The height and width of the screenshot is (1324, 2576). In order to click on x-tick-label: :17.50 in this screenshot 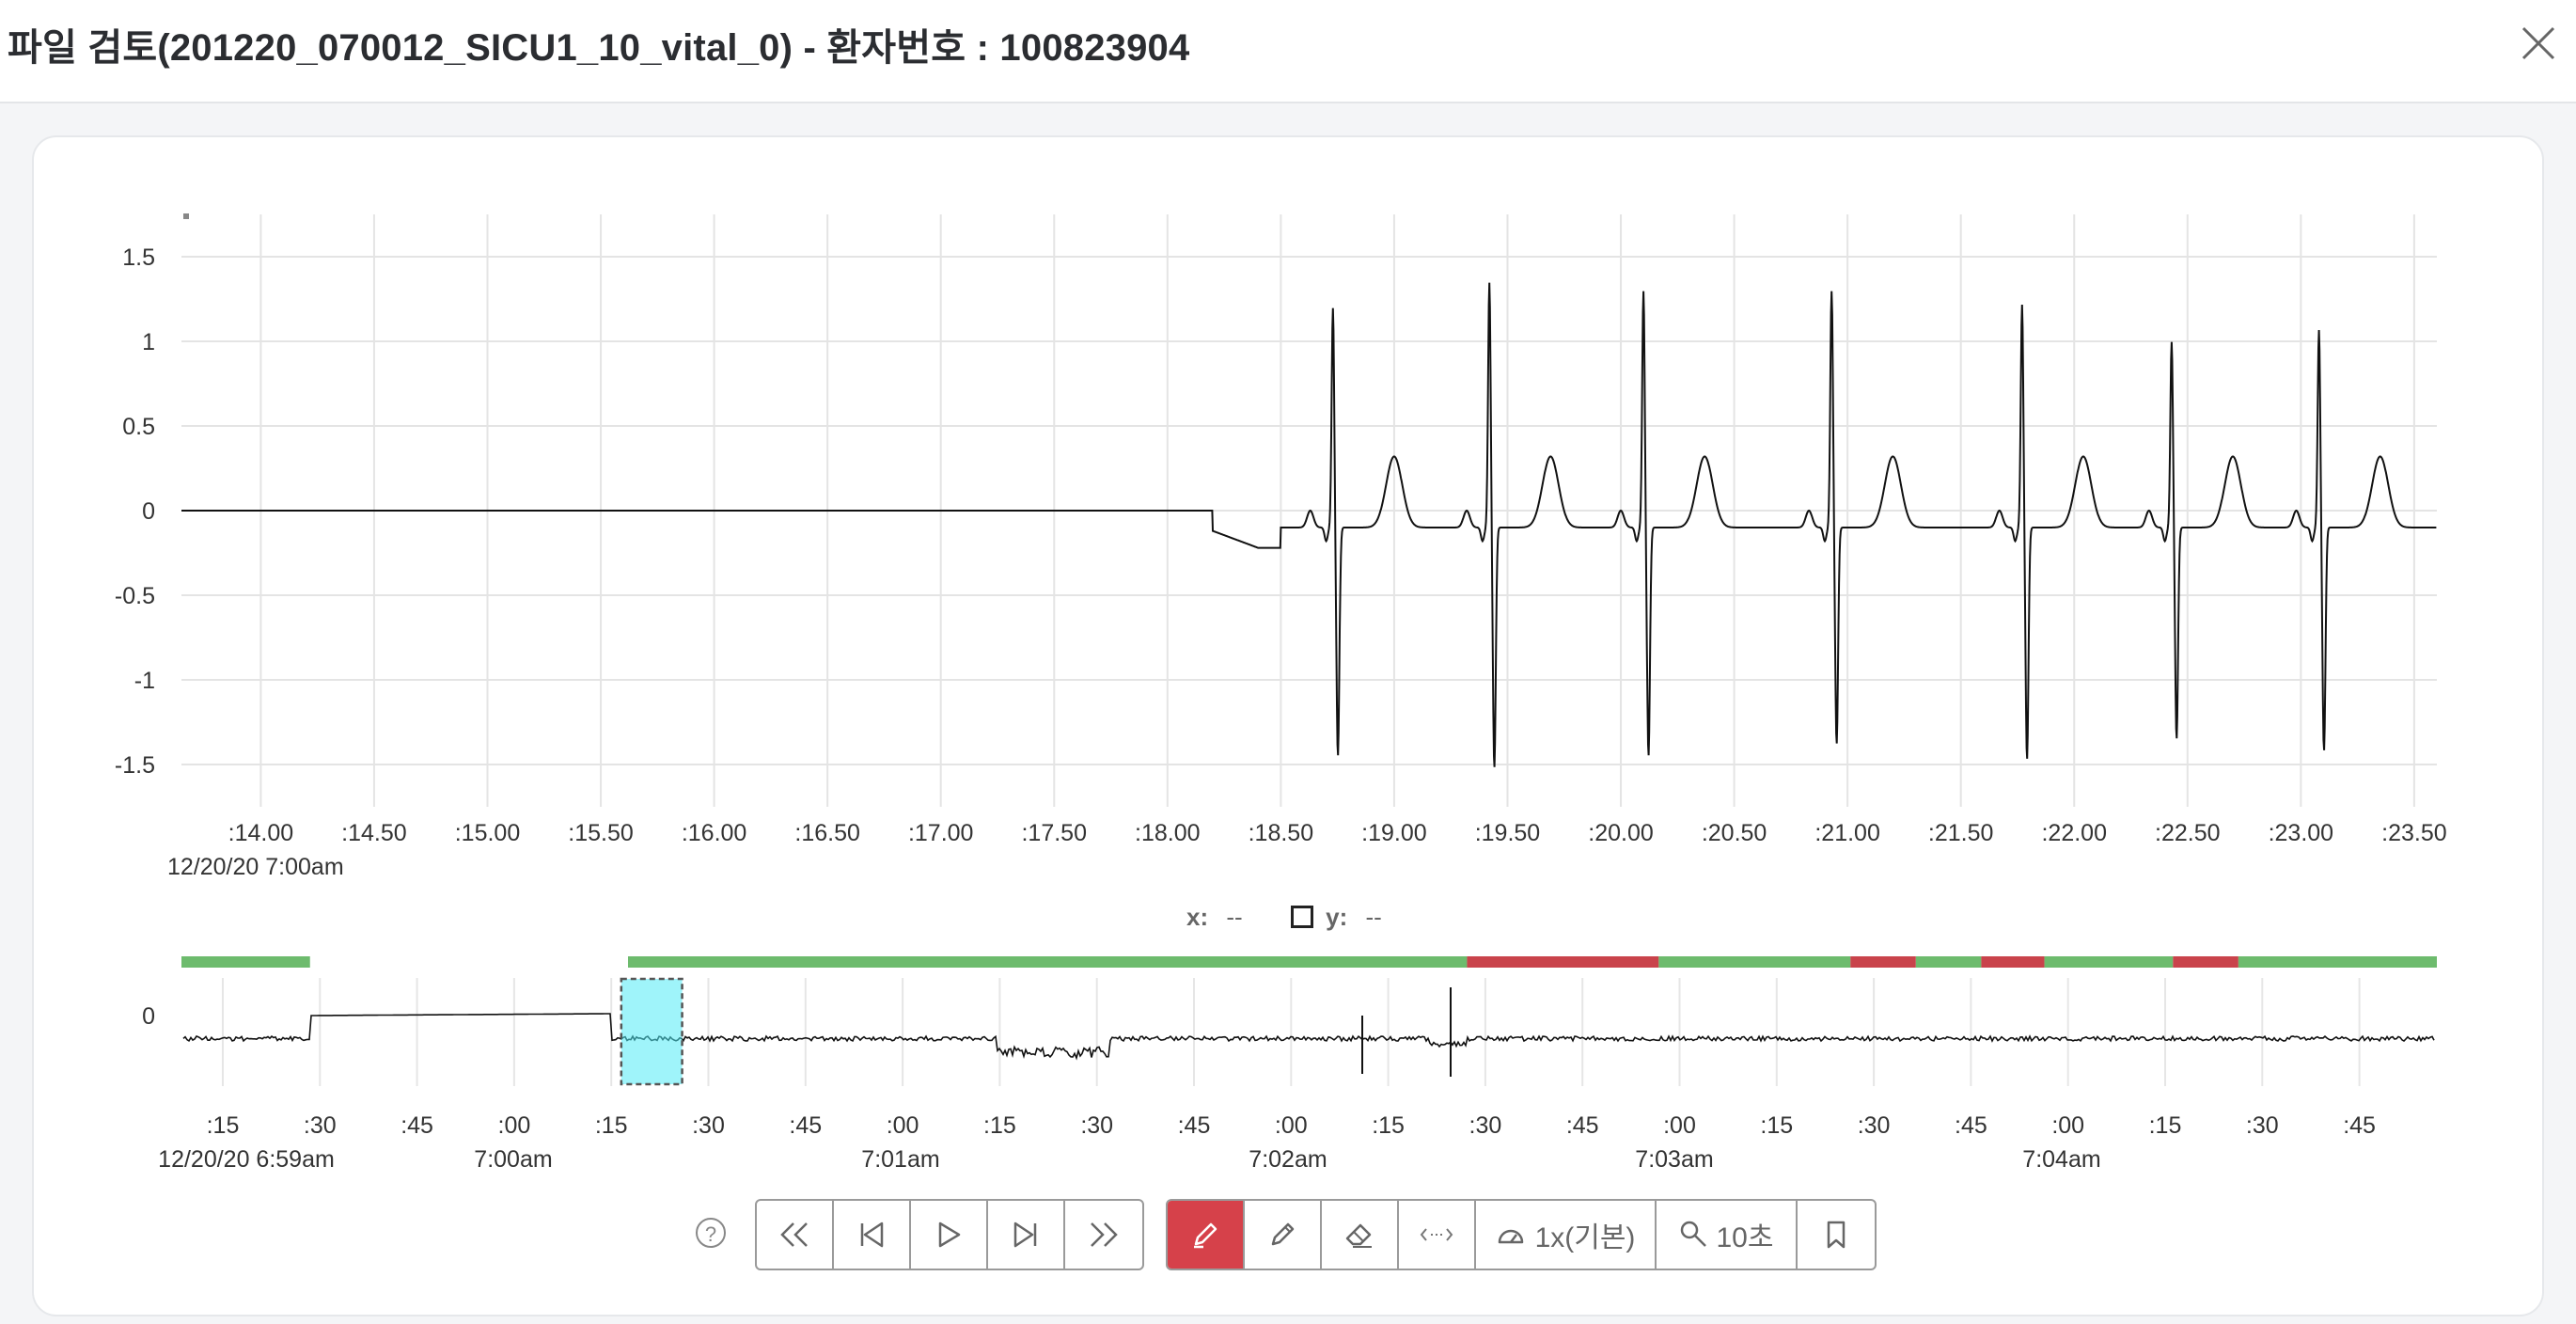, I will do `click(1054, 833)`.